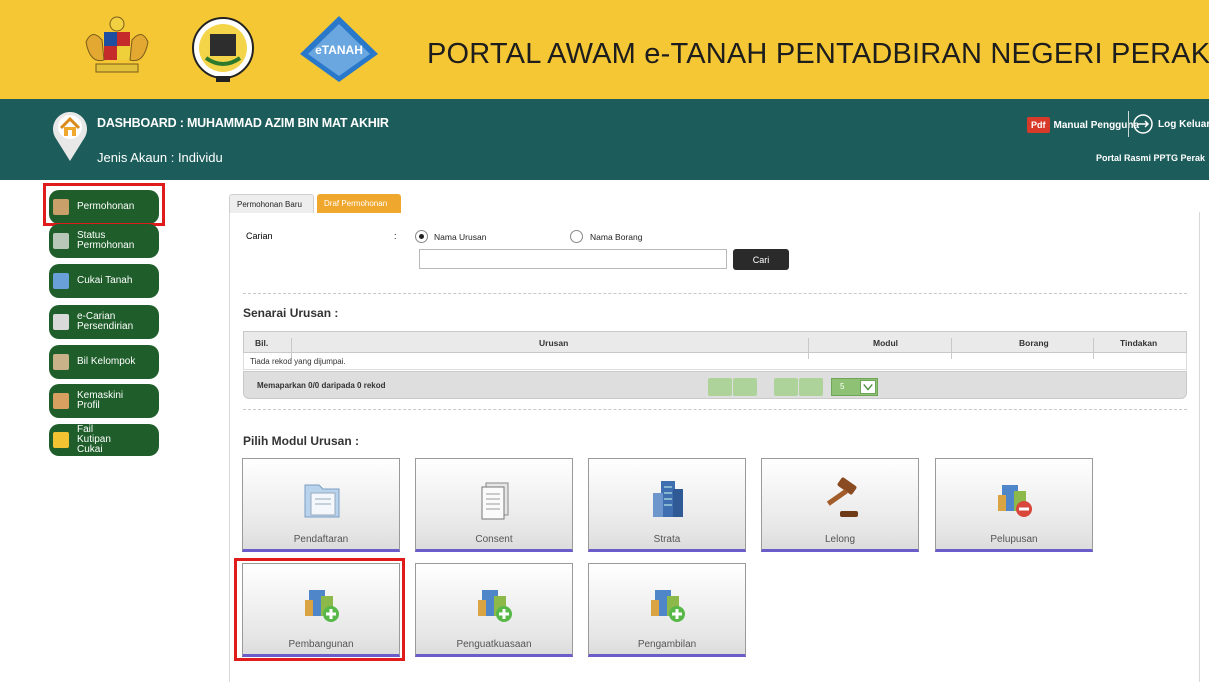 The width and height of the screenshot is (1209, 682). I want to click on content-right-border, so click(1199, 447).